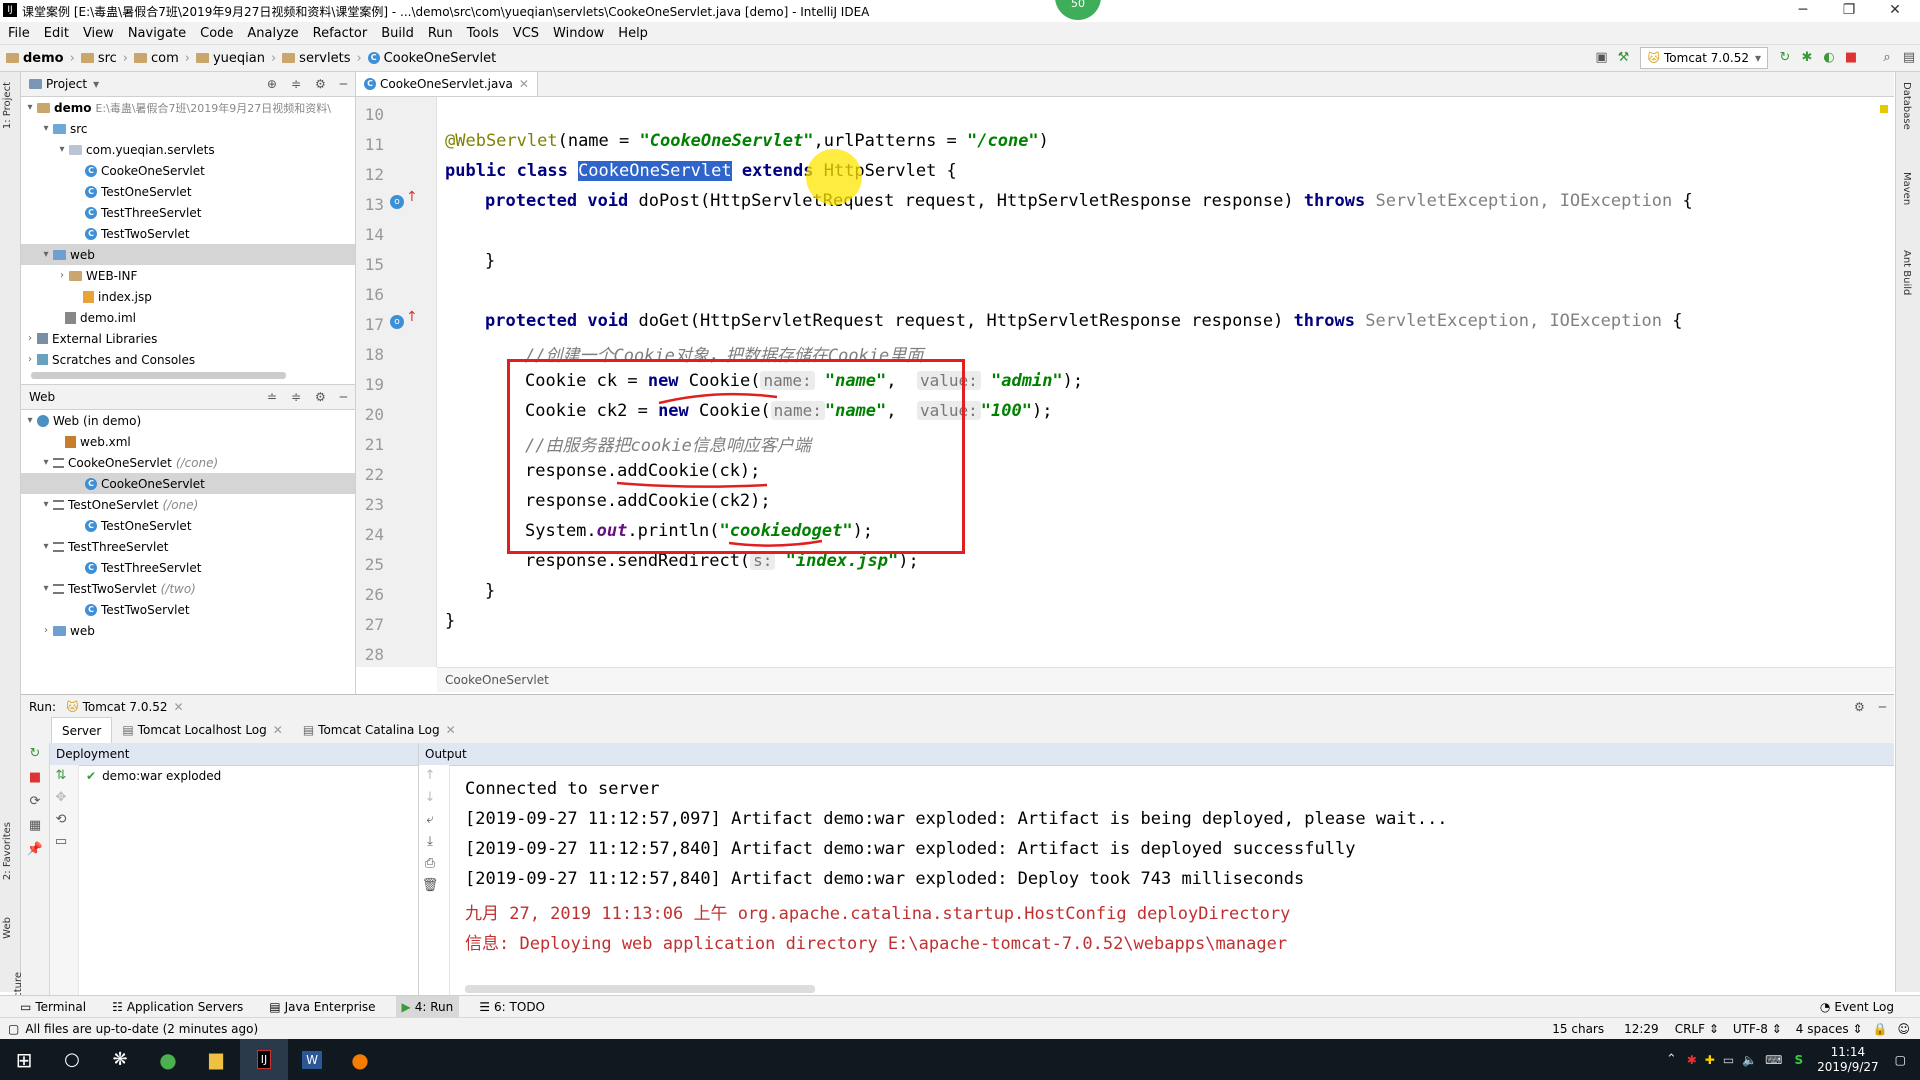 This screenshot has width=1920, height=1080. What do you see at coordinates (188, 107) in the screenshot?
I see `tree-item-demo: ▾ demo E:\毒蛊\暑假合7班\2019年9月27日视频和资料\` at bounding box center [188, 107].